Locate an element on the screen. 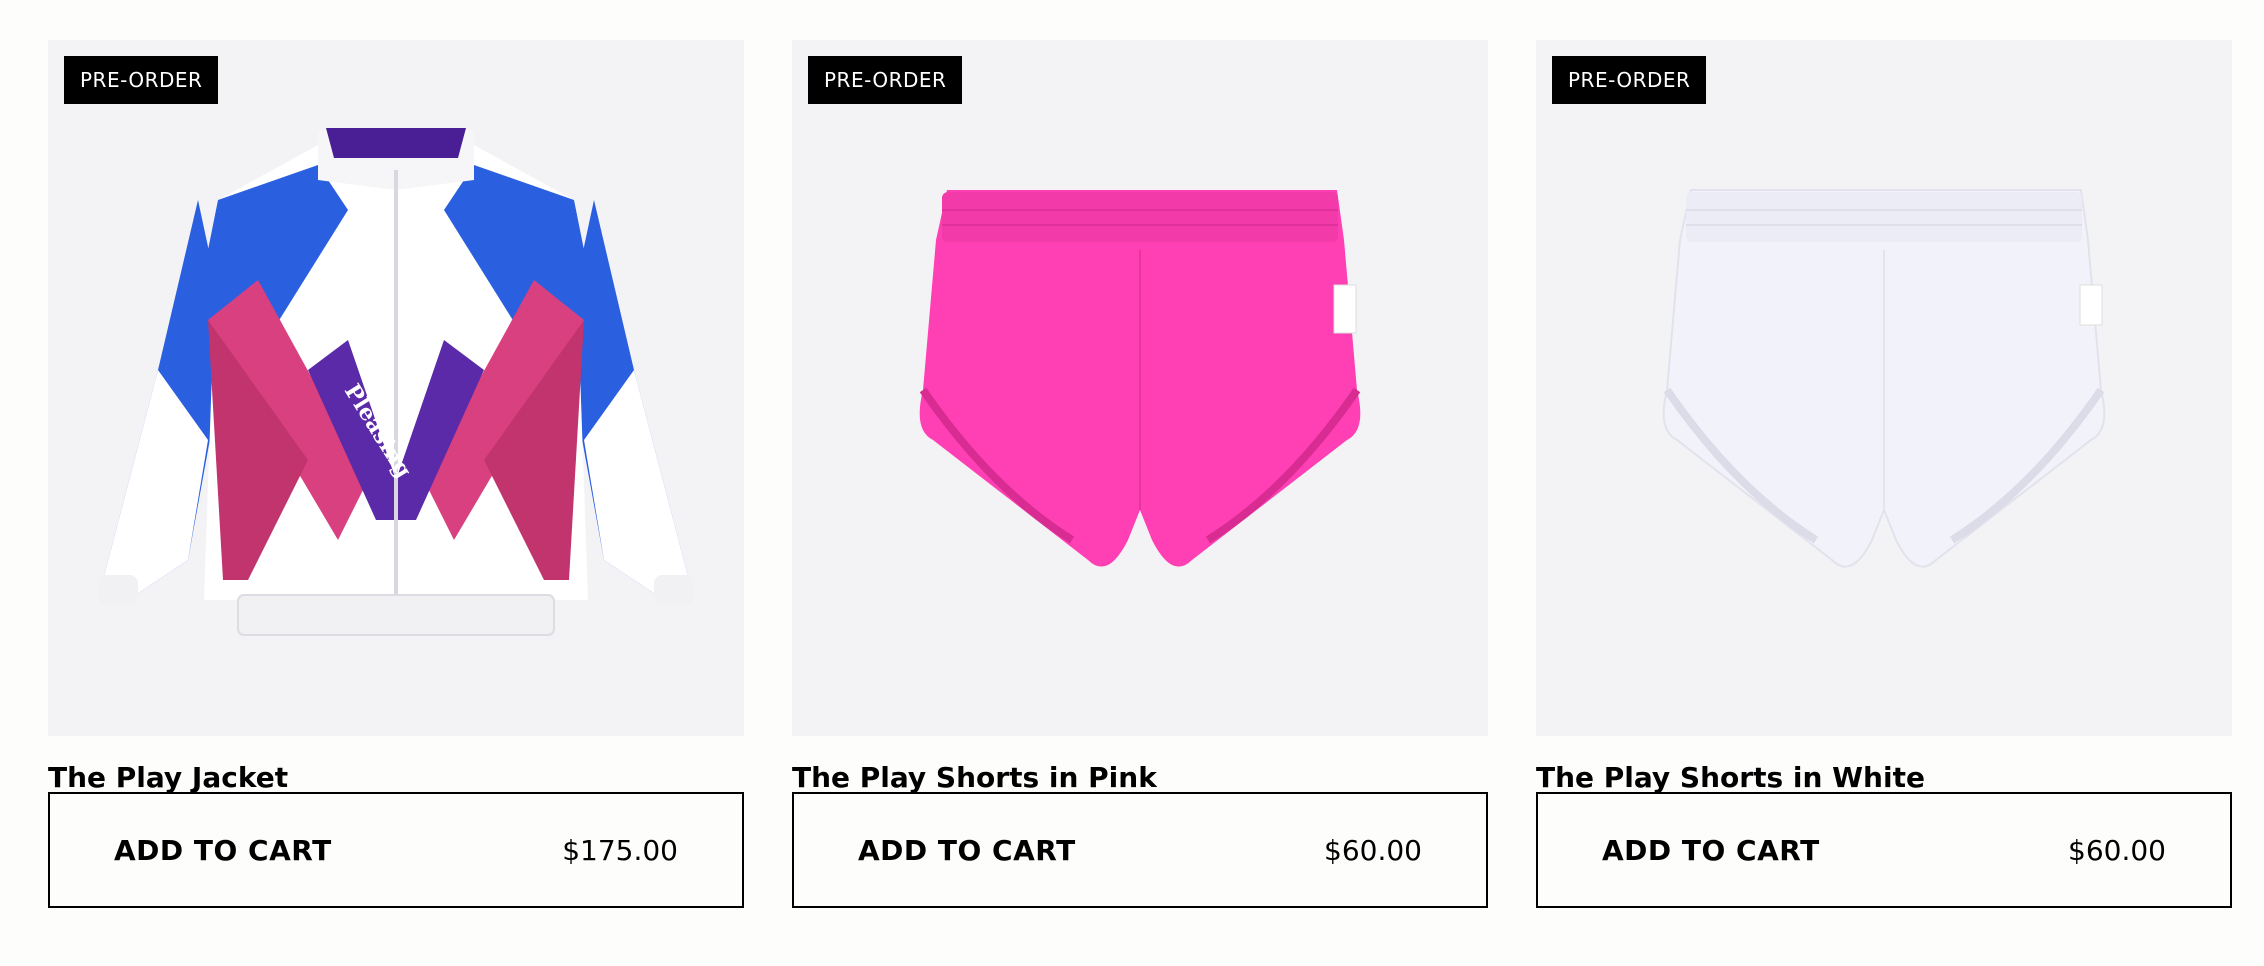 This screenshot has height=966, width=2264. pink-shorts-icon is located at coordinates (1140, 378).